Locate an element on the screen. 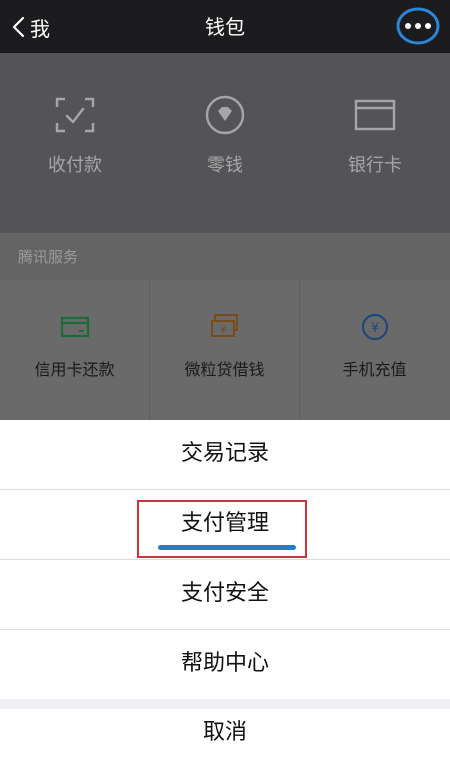 Image resolution: width=450 pixels, height=761 pixels. sheet-item-label: 支付安全 is located at coordinates (224, 593).